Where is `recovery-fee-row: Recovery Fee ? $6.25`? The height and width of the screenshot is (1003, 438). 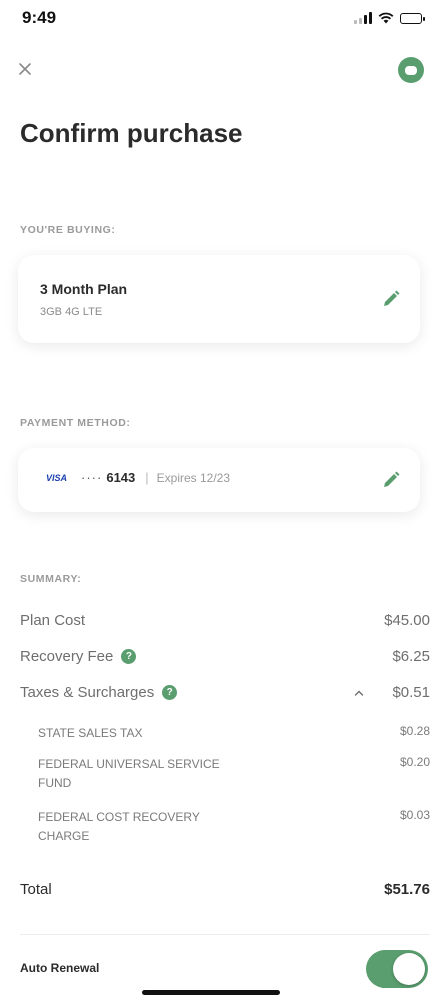 recovery-fee-row: Recovery Fee ? $6.25 is located at coordinates (225, 658).